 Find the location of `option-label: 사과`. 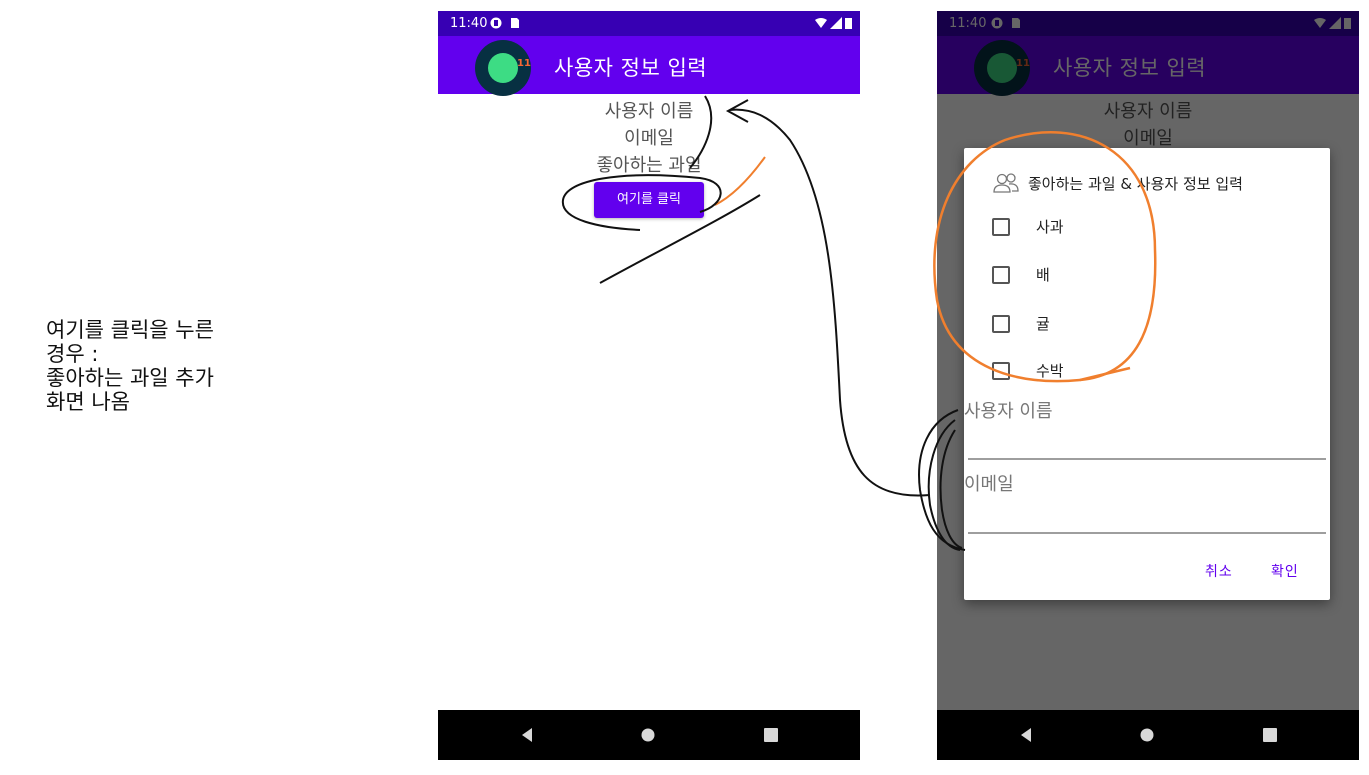

option-label: 사과 is located at coordinates (1050, 227).